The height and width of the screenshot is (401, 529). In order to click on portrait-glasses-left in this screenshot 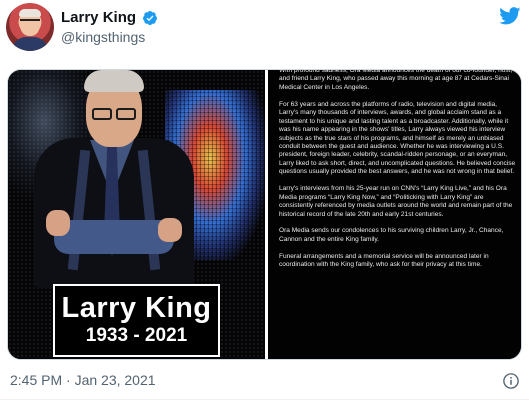, I will do `click(102, 114)`.